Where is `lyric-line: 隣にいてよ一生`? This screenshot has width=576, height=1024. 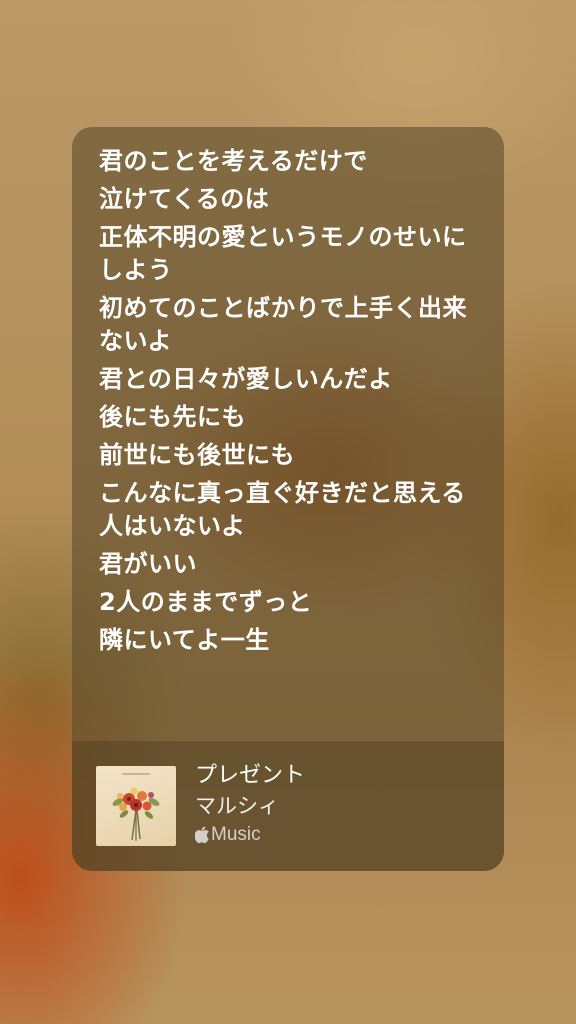 lyric-line: 隣にいてよ一生 is located at coordinates (184, 640).